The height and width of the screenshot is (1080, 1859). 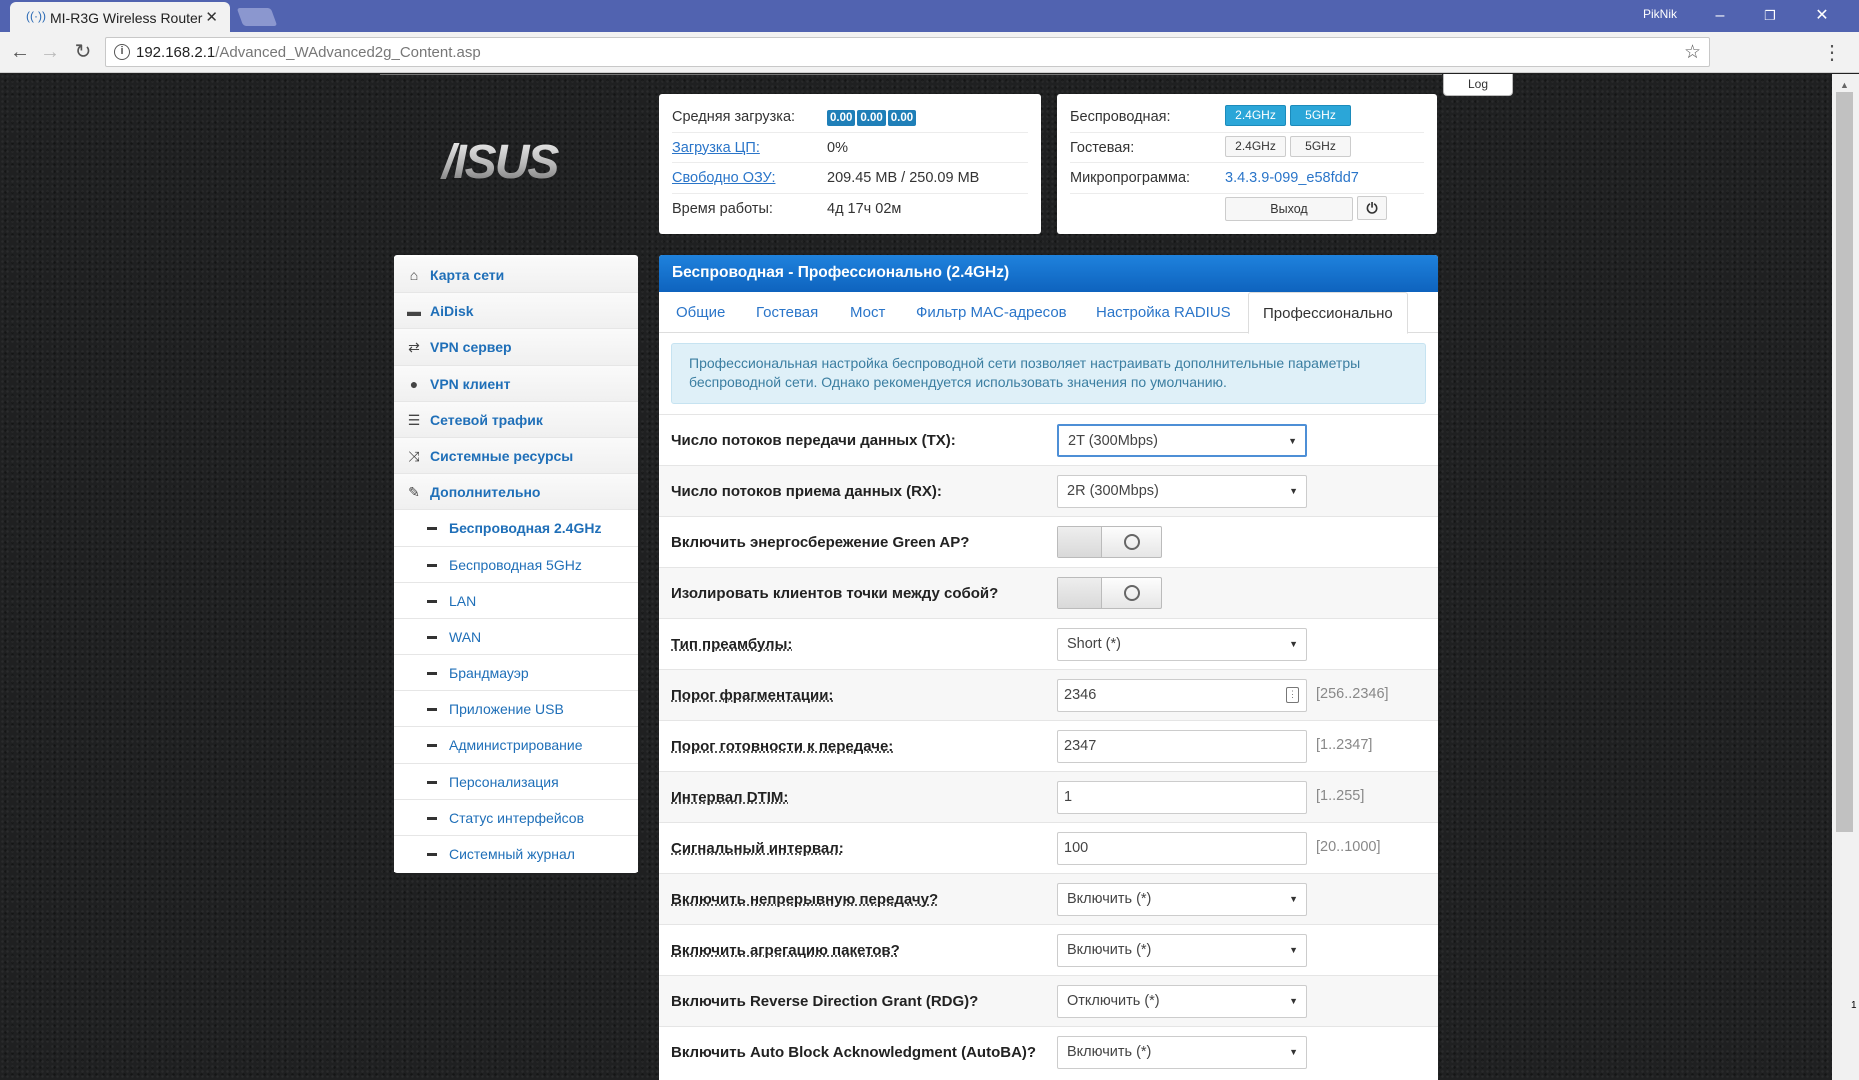 I want to click on sidebar-item-network-map: ⌂ Карта сети, so click(x=516, y=275).